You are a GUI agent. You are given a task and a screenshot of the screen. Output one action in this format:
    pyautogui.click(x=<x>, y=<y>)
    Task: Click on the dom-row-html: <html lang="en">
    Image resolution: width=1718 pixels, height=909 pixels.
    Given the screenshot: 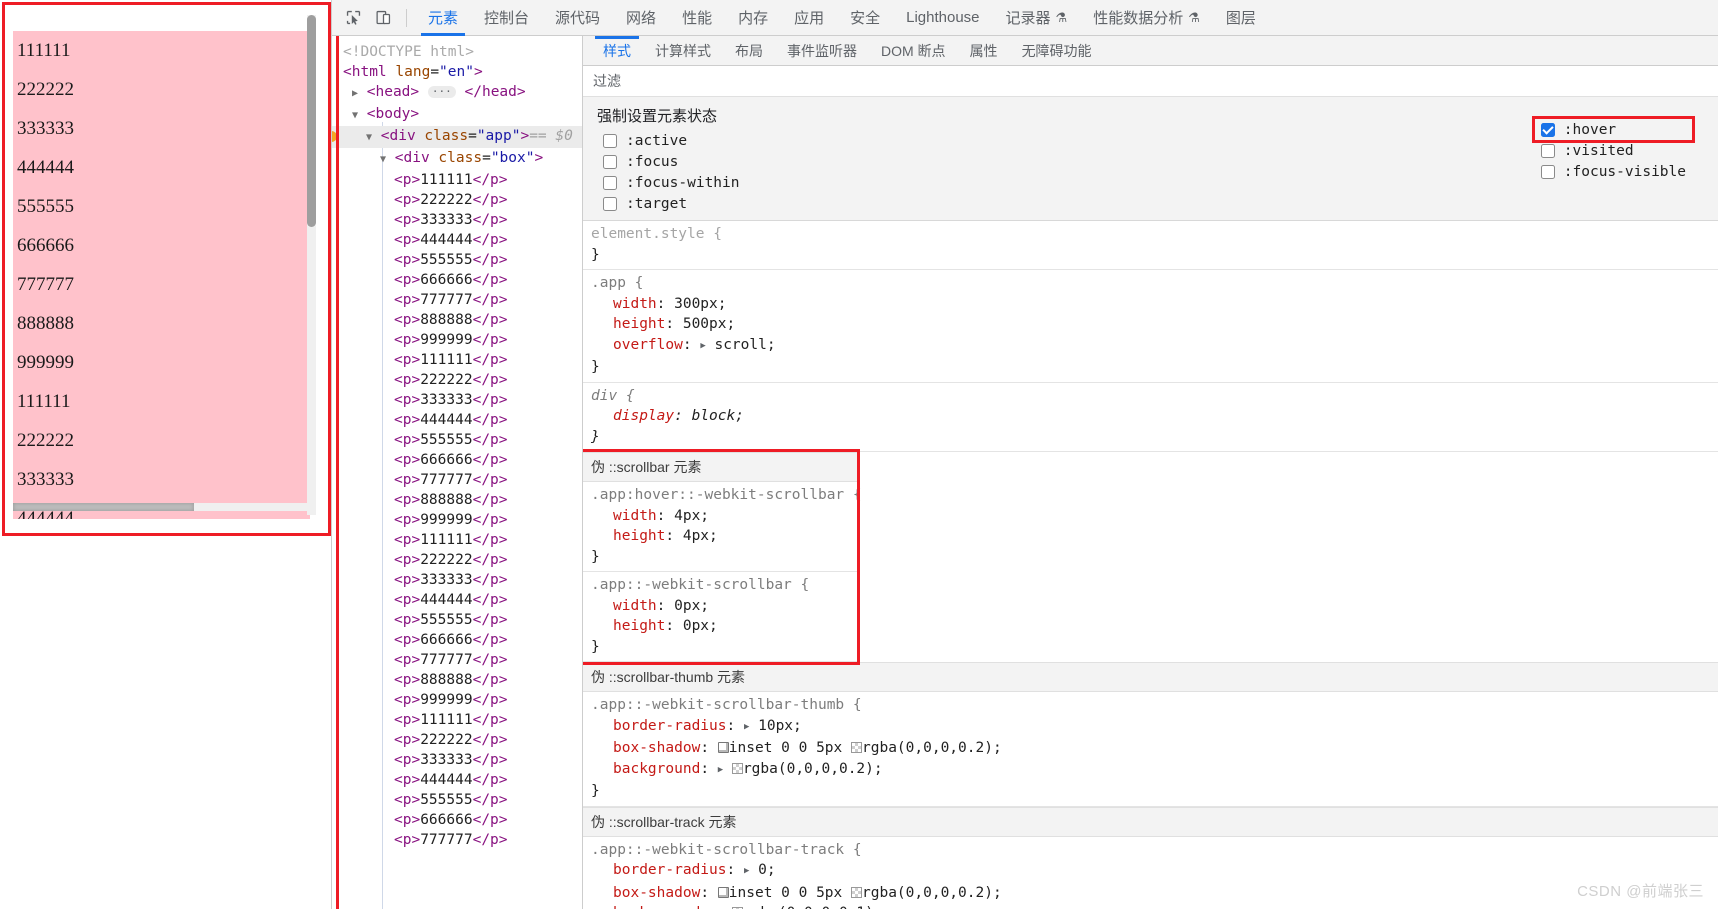 What is the action you would take?
    pyautogui.click(x=457, y=72)
    